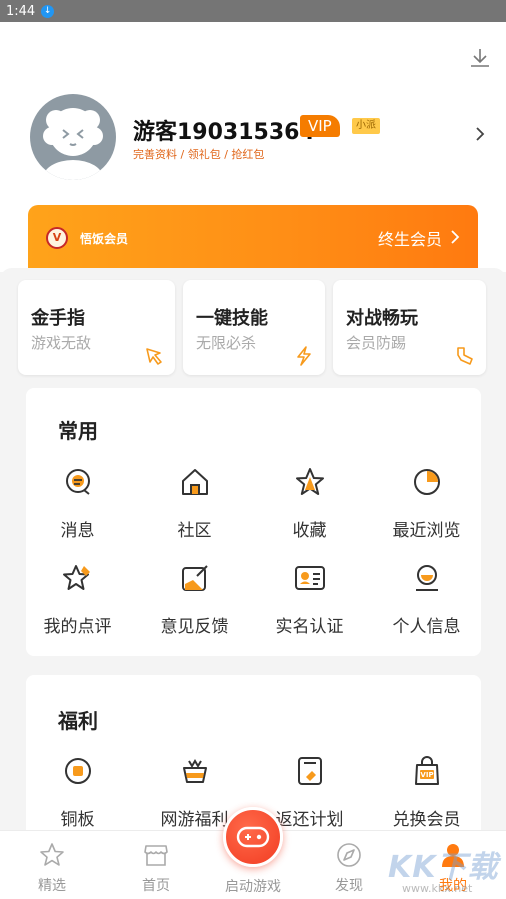 Image resolution: width=506 pixels, height=899 pixels. What do you see at coordinates (194, 602) in the screenshot?
I see `grid-item-feedback: 意见反馈` at bounding box center [194, 602].